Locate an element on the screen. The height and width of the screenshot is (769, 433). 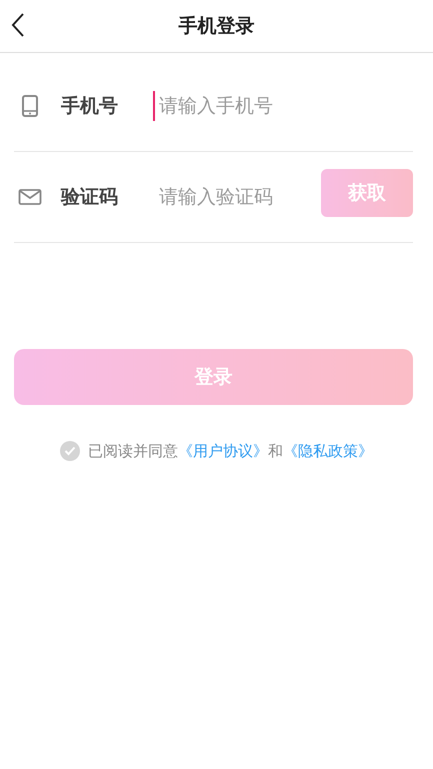
login-button: 登录 is located at coordinates (213, 377).